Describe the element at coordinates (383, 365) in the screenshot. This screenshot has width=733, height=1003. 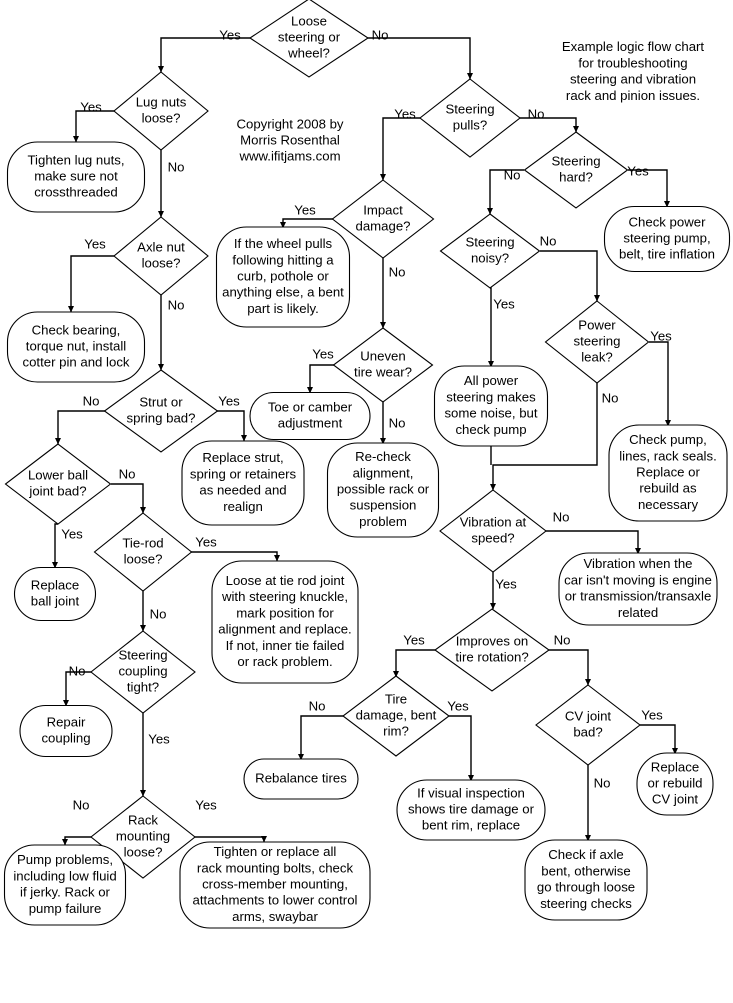
I see `flow-node-uneven-tire-wear: Uneven tire wear?` at that location.